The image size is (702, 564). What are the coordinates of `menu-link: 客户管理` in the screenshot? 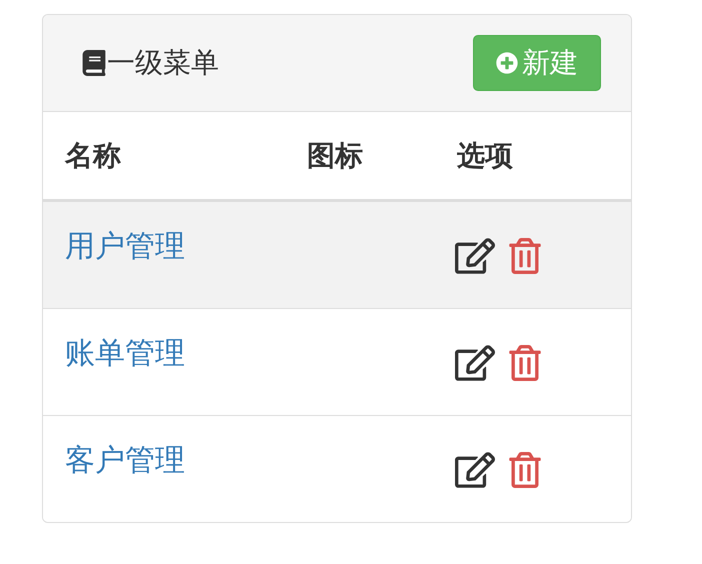 It's located at (125, 460).